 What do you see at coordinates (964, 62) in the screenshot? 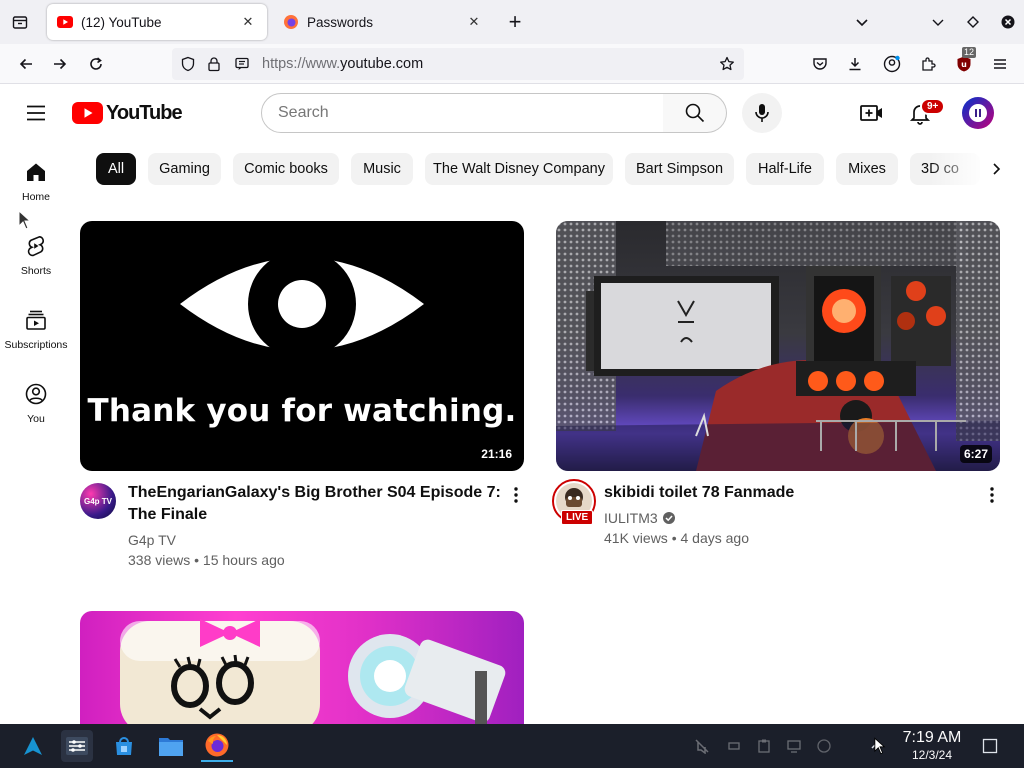
I see `ublock-icon: u 12` at bounding box center [964, 62].